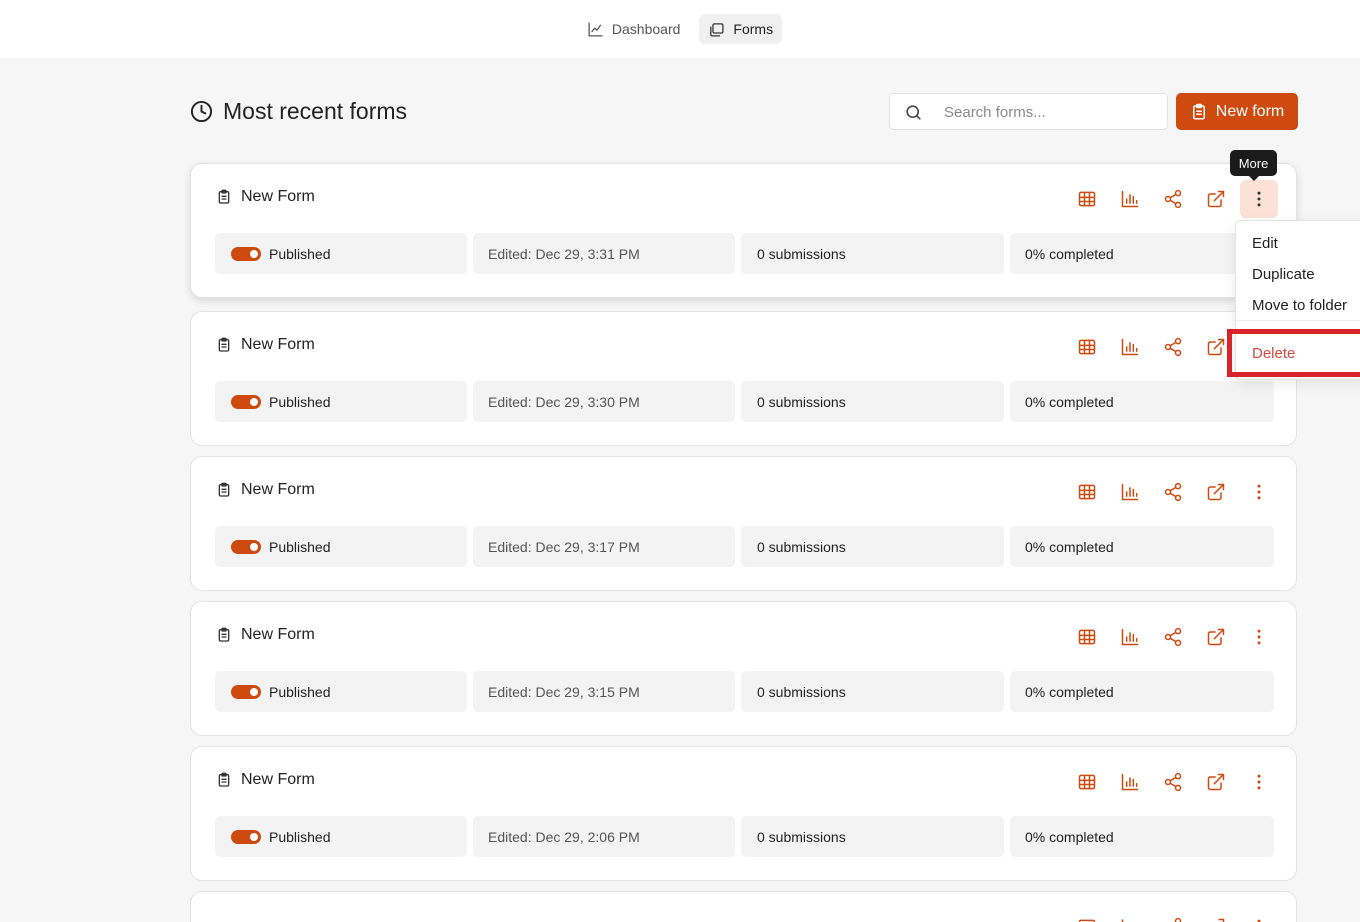 The height and width of the screenshot is (922, 1360). Describe the element at coordinates (1250, 111) in the screenshot. I see `new-form-label: New form` at that location.